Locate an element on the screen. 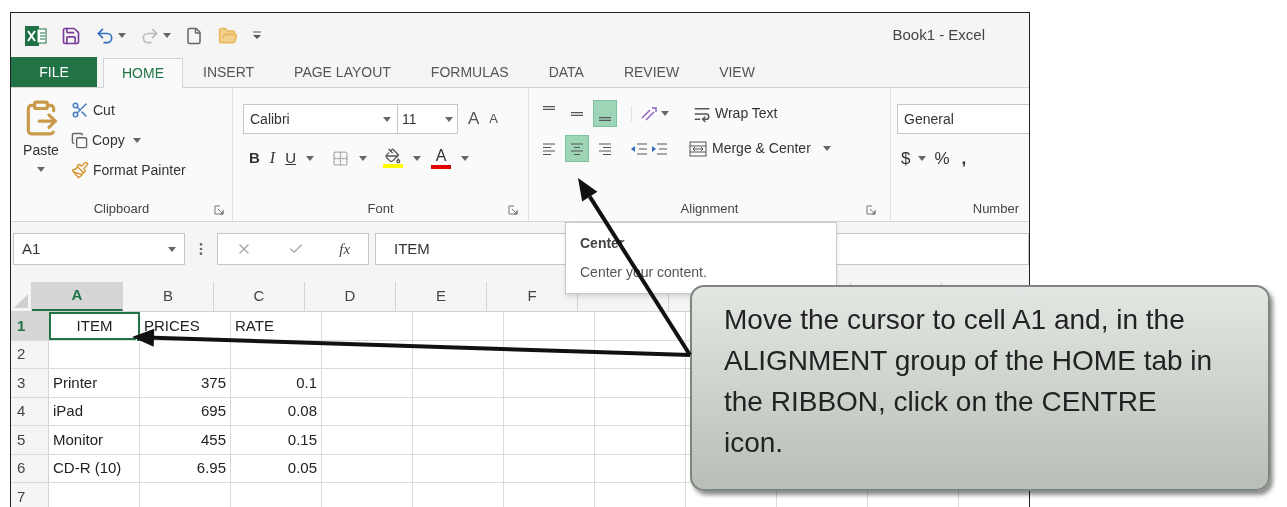 This screenshot has height=507, width=1287. instruction-text: Move the cursor to cell A1 and, in the ALIGNMENT group of the HOME tab in the RIBBON, click on the CENTRE icon. is located at coordinates (969, 381).